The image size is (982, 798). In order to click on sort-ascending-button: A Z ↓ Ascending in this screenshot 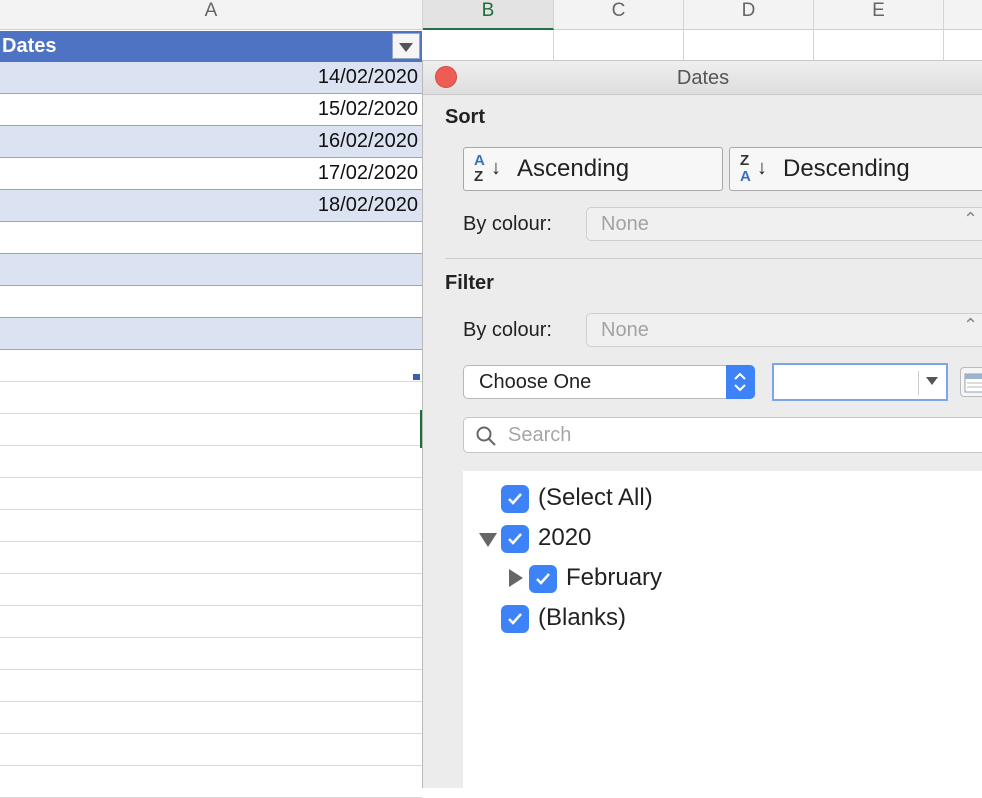, I will do `click(593, 169)`.